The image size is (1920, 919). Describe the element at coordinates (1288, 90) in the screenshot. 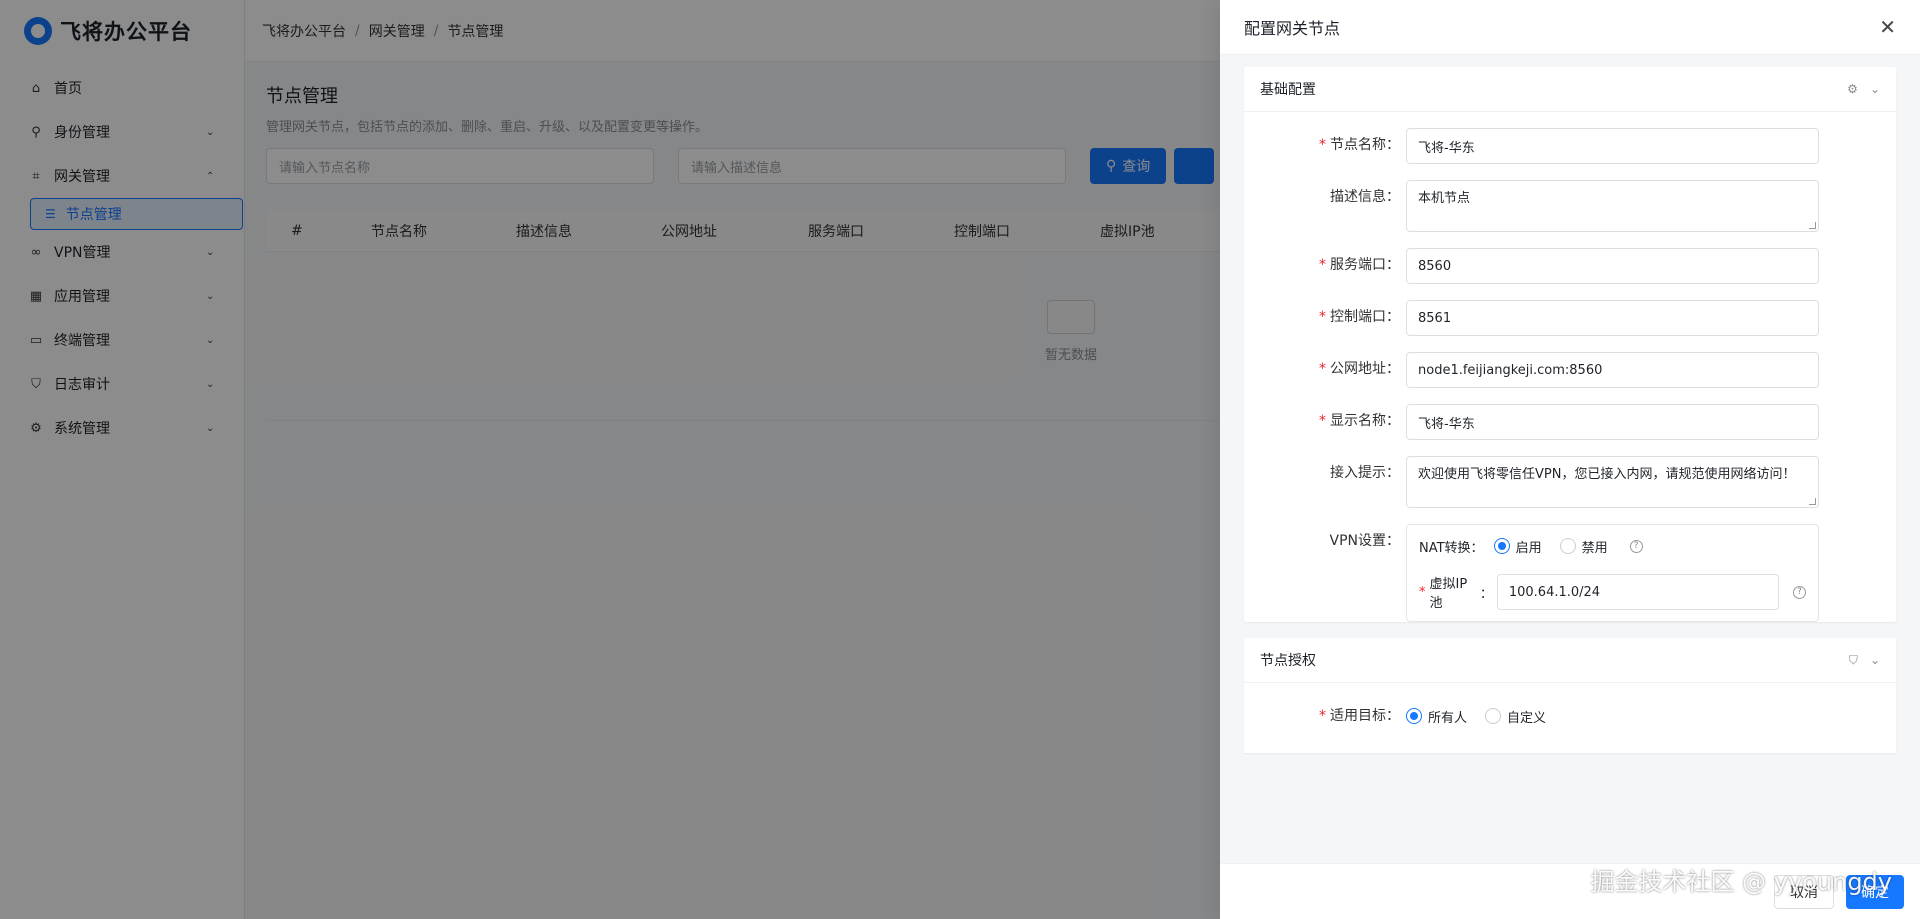

I see `card-title: 基础配置` at that location.